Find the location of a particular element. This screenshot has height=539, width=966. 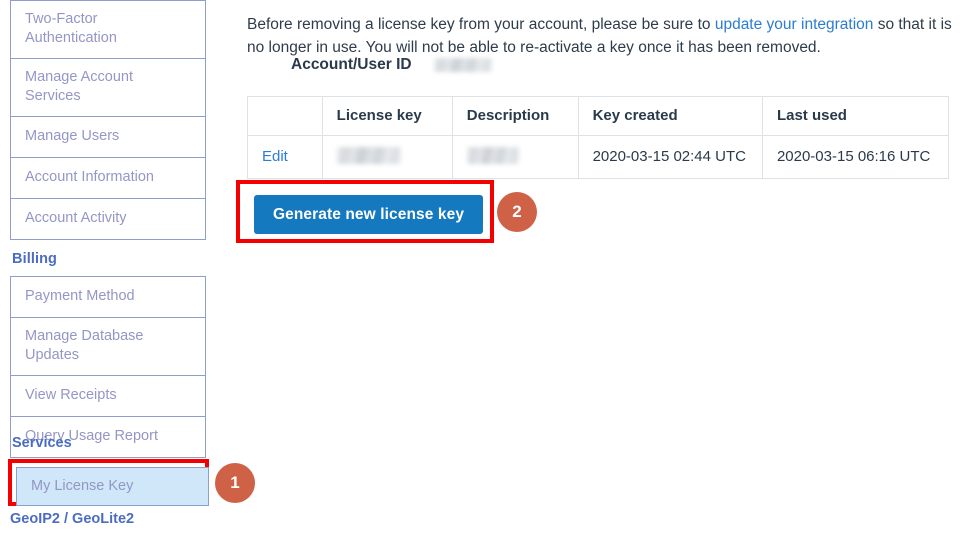

description-value-redacted is located at coordinates (492, 155).